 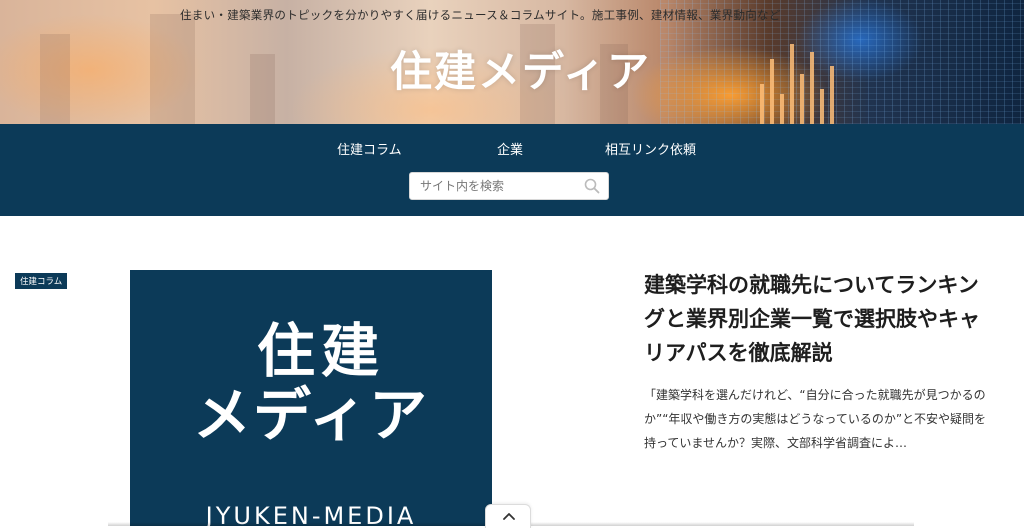 I want to click on search-input, so click(x=498, y=186).